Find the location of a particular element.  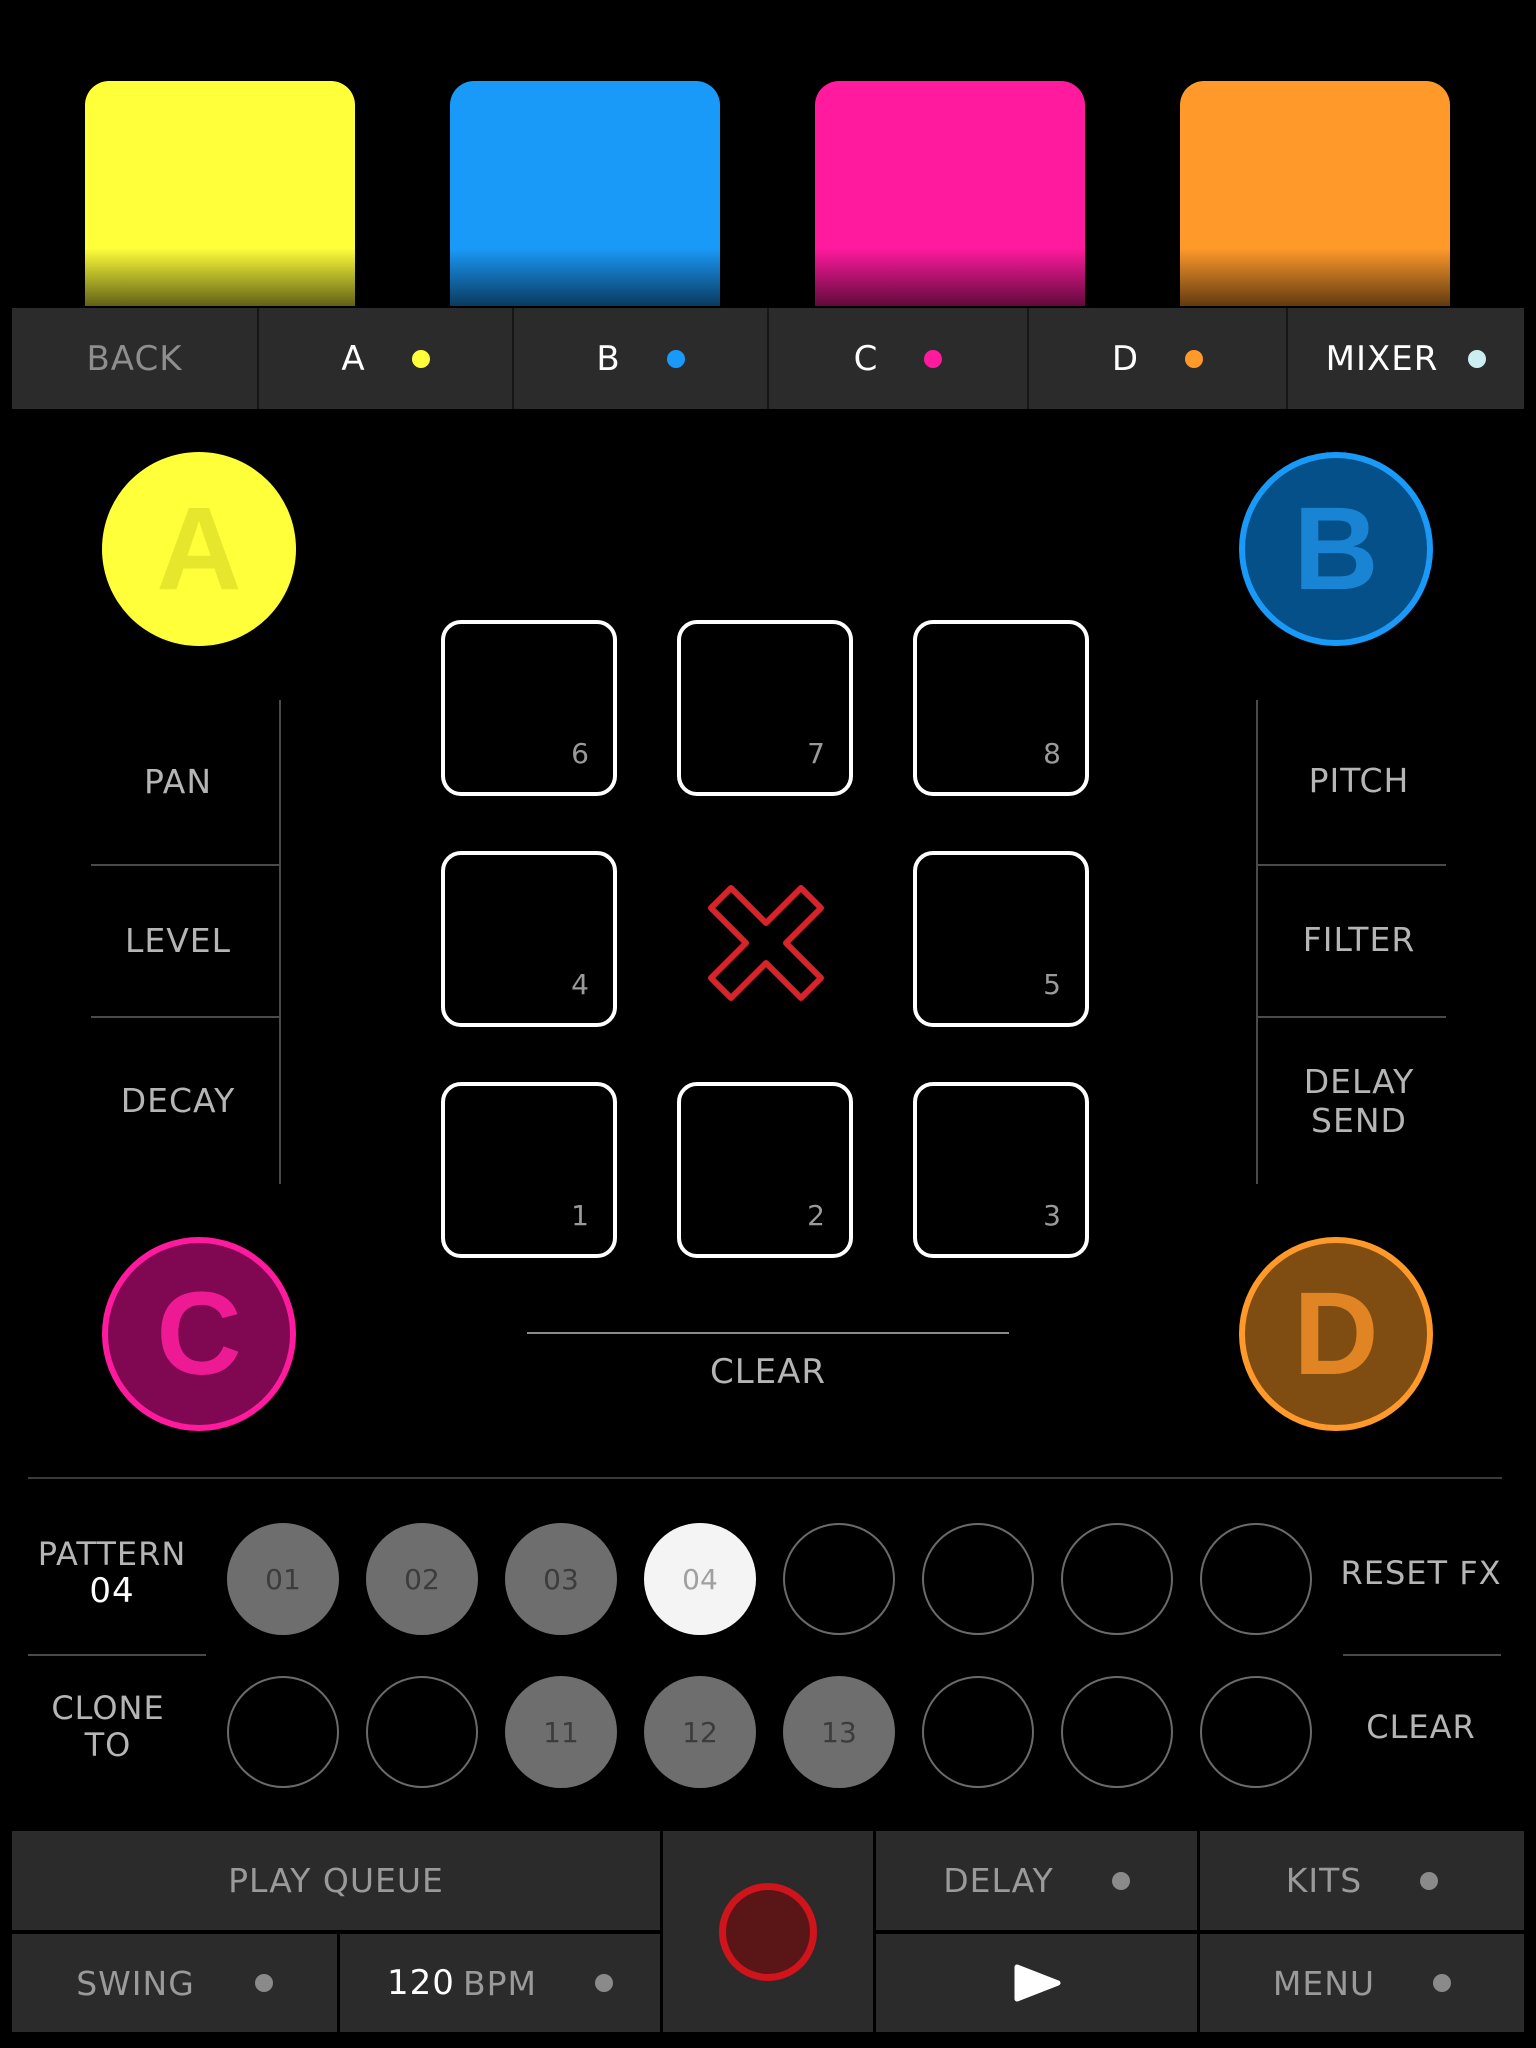

voice-c-letter: C is located at coordinates (199, 1334).